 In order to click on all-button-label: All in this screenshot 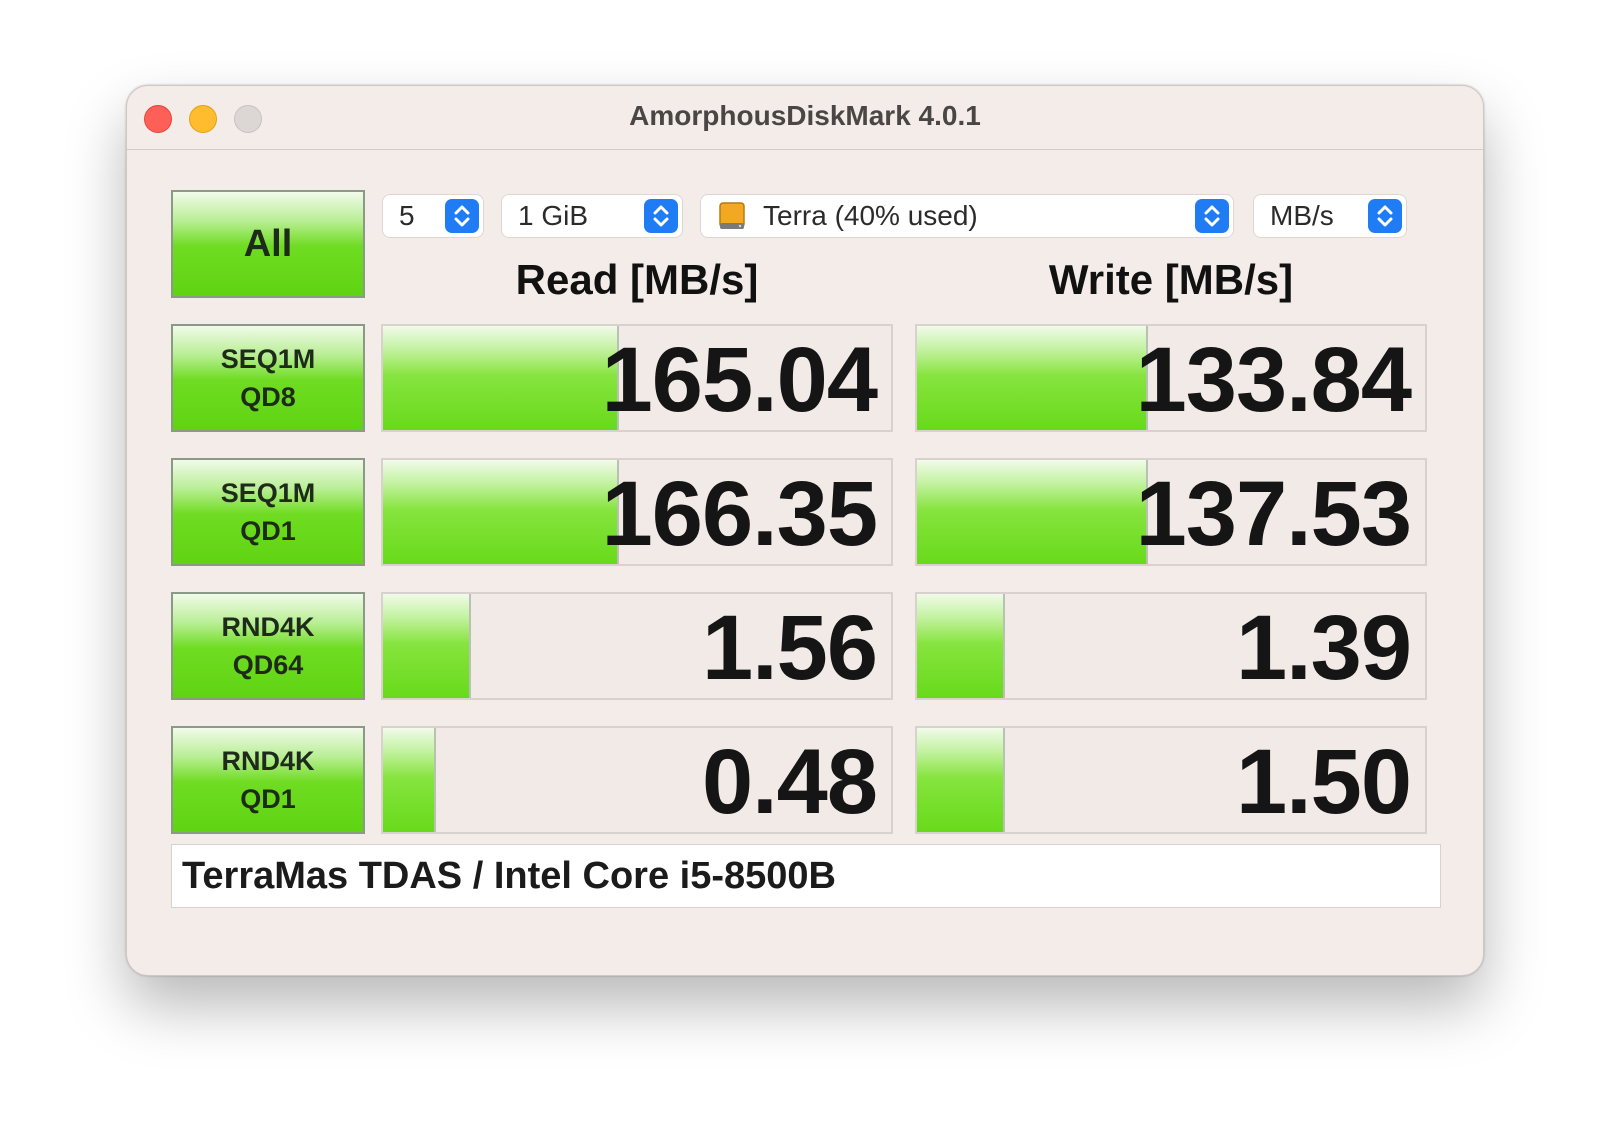, I will do `click(268, 243)`.